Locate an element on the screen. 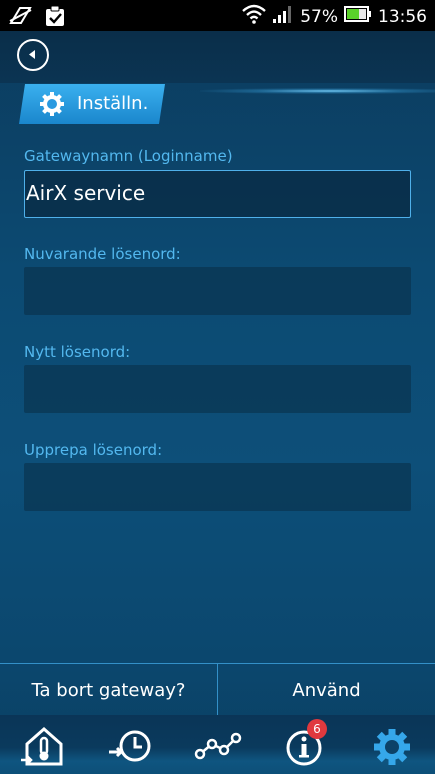  gateway-name-field: AirX service is located at coordinates (217, 194).